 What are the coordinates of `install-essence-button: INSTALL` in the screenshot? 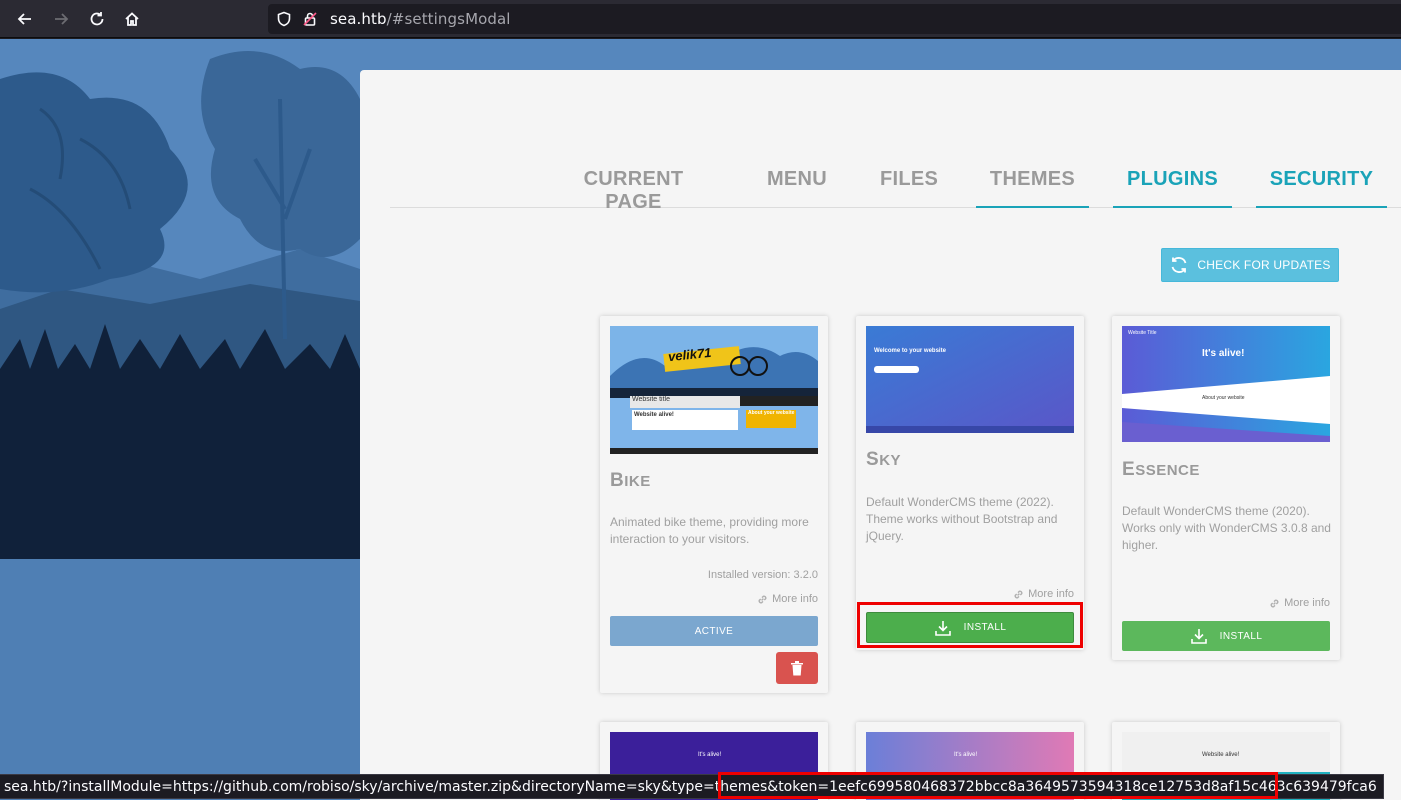 It's located at (1226, 636).